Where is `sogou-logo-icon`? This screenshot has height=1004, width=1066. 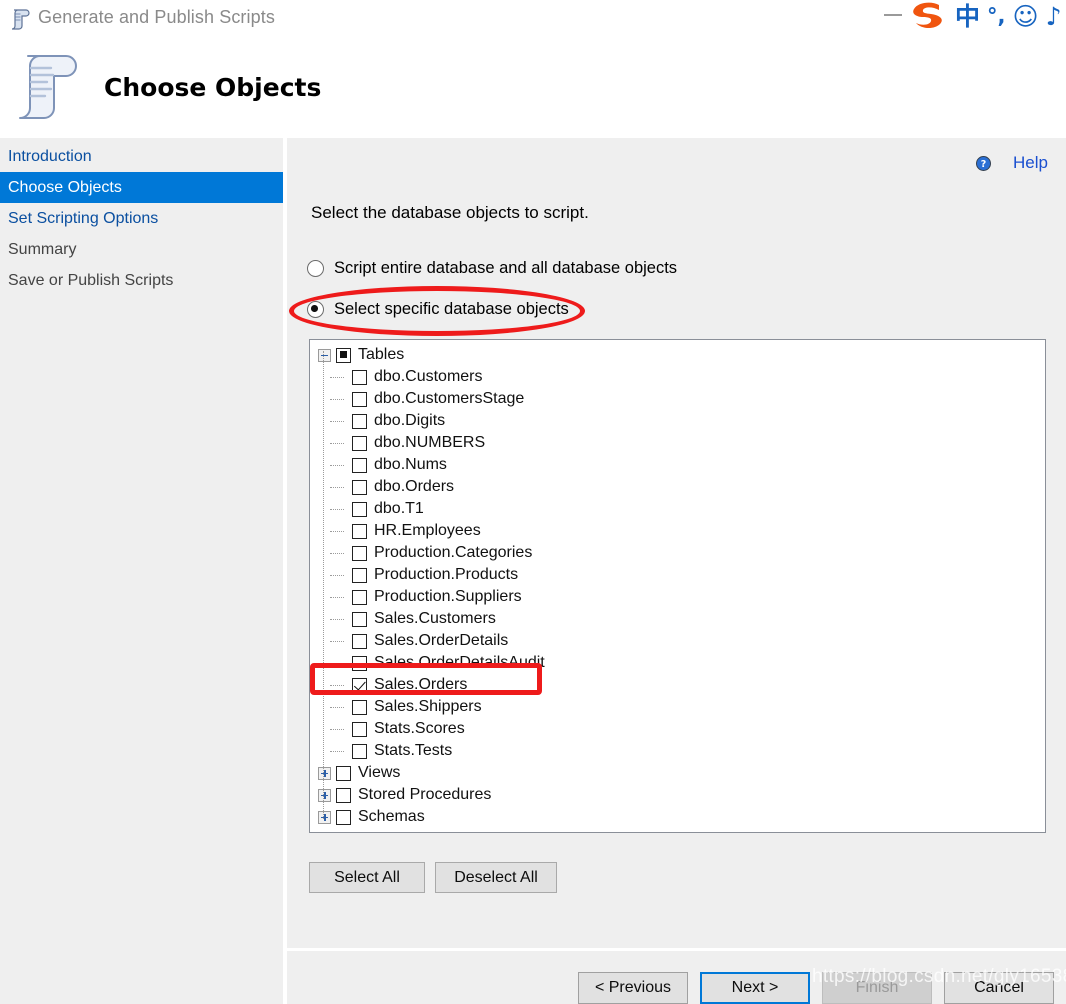 sogou-logo-icon is located at coordinates (928, 16).